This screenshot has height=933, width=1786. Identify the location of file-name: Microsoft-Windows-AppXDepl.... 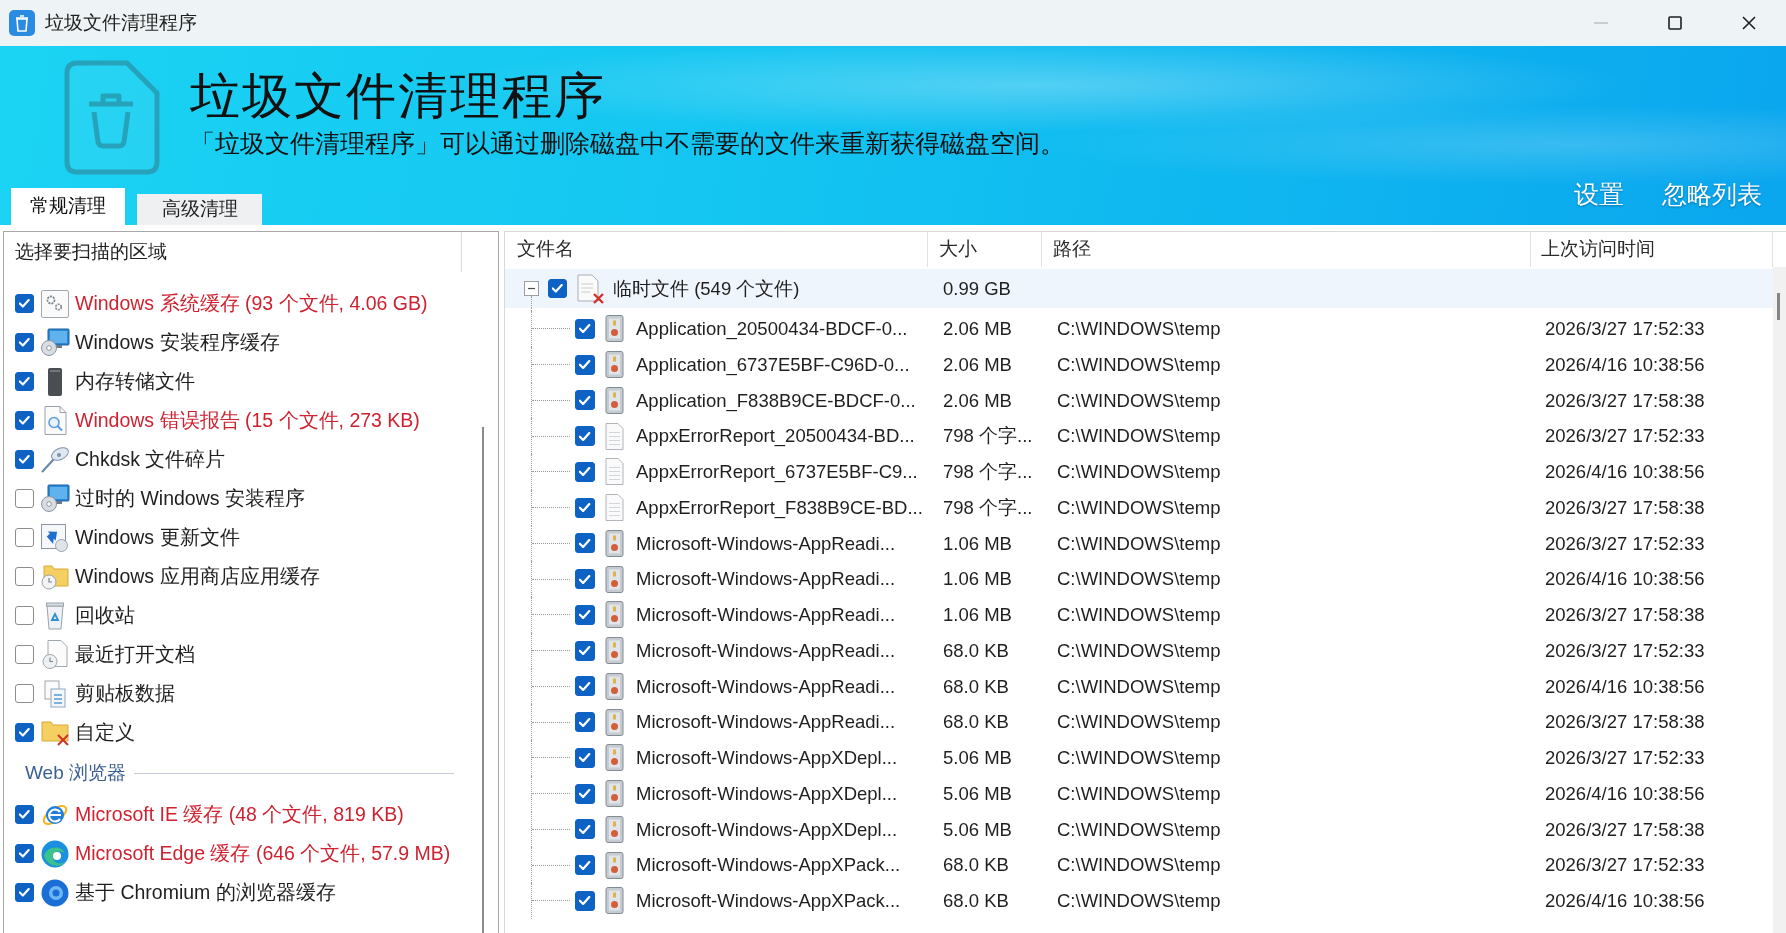
(767, 793).